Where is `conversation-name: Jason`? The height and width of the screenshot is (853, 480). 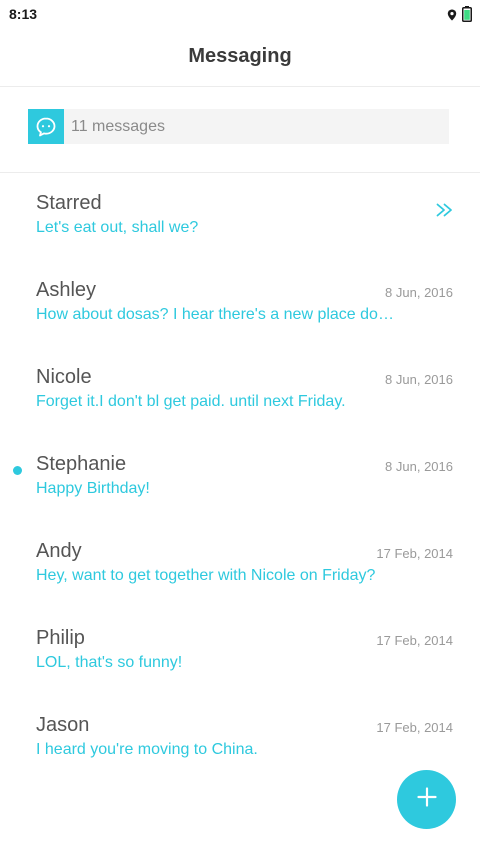
conversation-name: Jason is located at coordinates (63, 725).